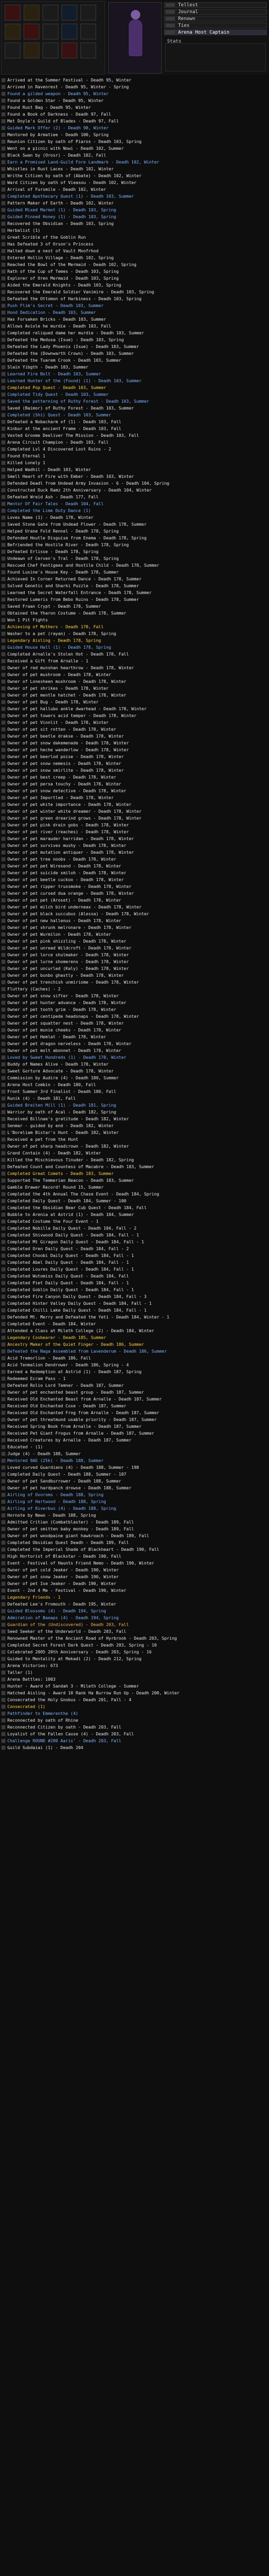 The width and height of the screenshot is (269, 2576). Describe the element at coordinates (134, 661) in the screenshot. I see `legend-row: Received a Gift from Arnalle - 1` at that location.